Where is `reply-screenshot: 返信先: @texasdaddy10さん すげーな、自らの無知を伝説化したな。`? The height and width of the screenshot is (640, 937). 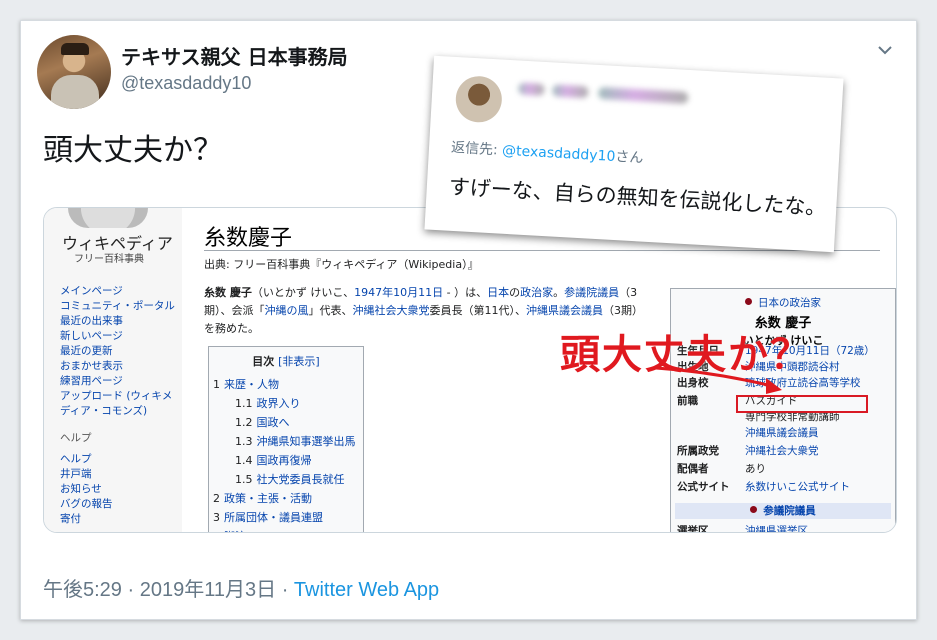 reply-screenshot: 返信先: @texasdaddy10さん すげーな、自らの無知を伝説化したな。 is located at coordinates (634, 154).